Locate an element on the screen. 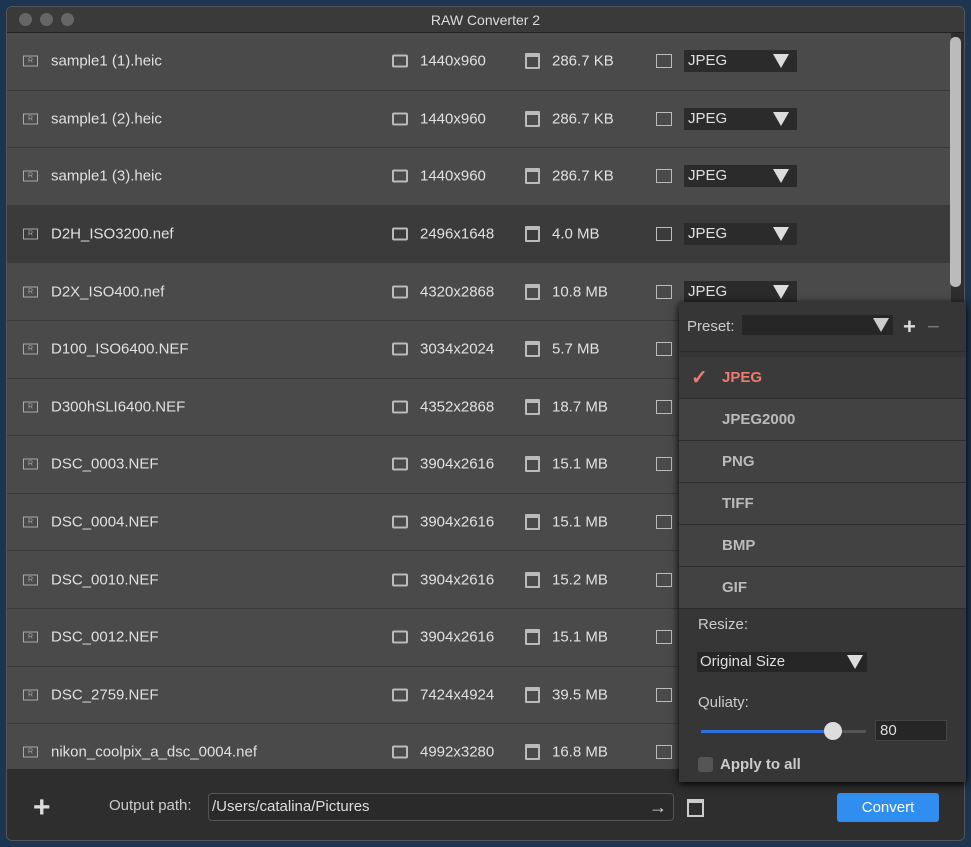 The width and height of the screenshot is (971, 847). close-button is located at coordinates (25, 19).